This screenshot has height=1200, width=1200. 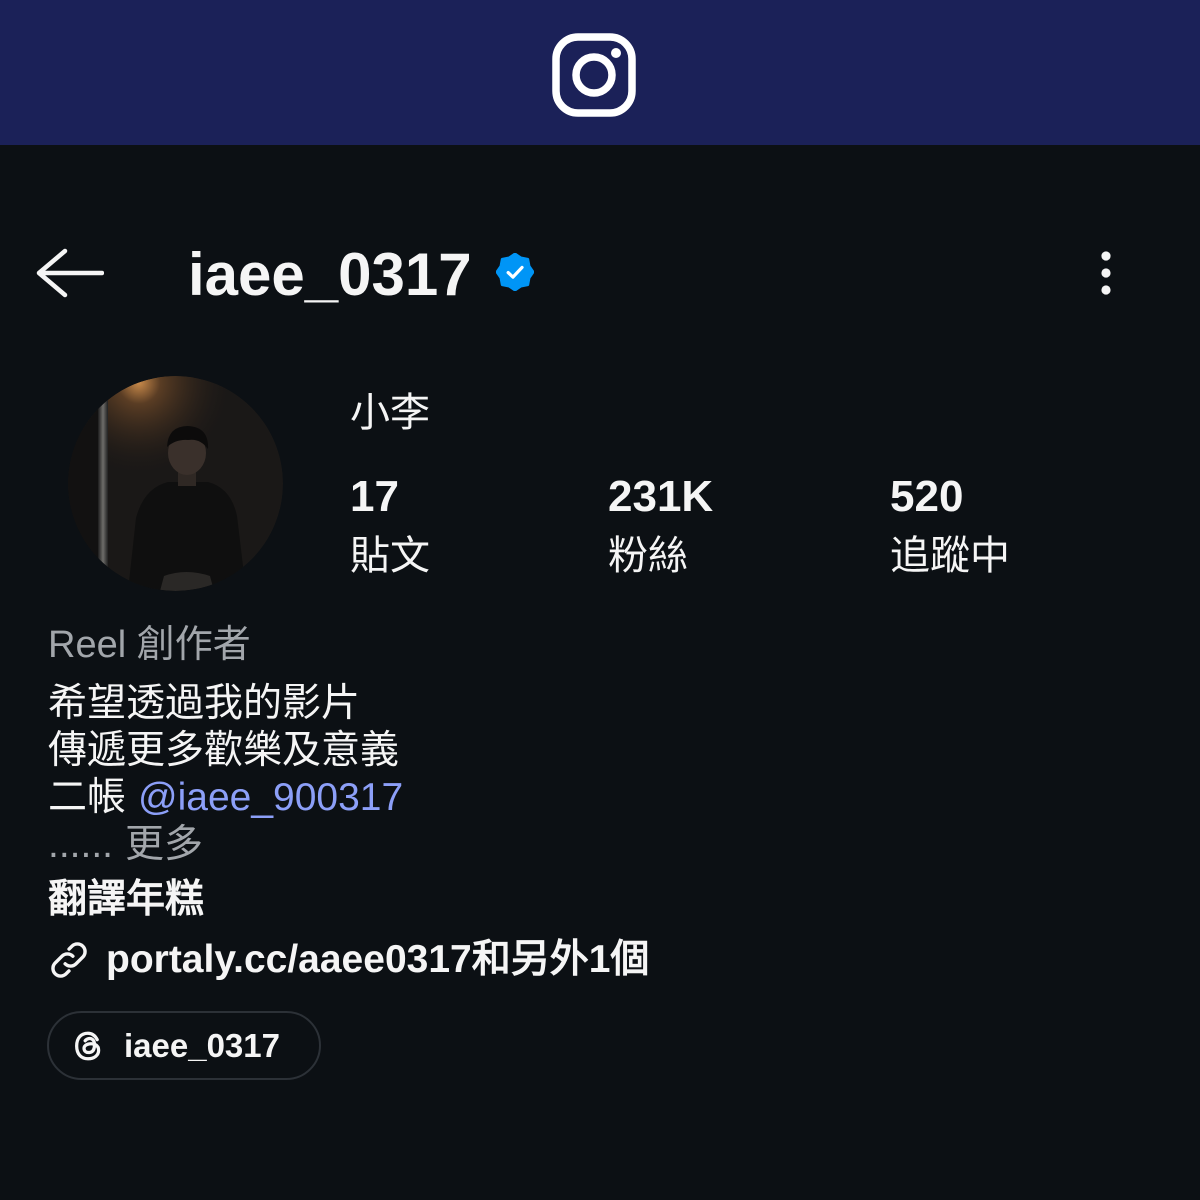 I want to click on profile-link-text: portaly.cc/aaee0317和另外1個, so click(x=378, y=959).